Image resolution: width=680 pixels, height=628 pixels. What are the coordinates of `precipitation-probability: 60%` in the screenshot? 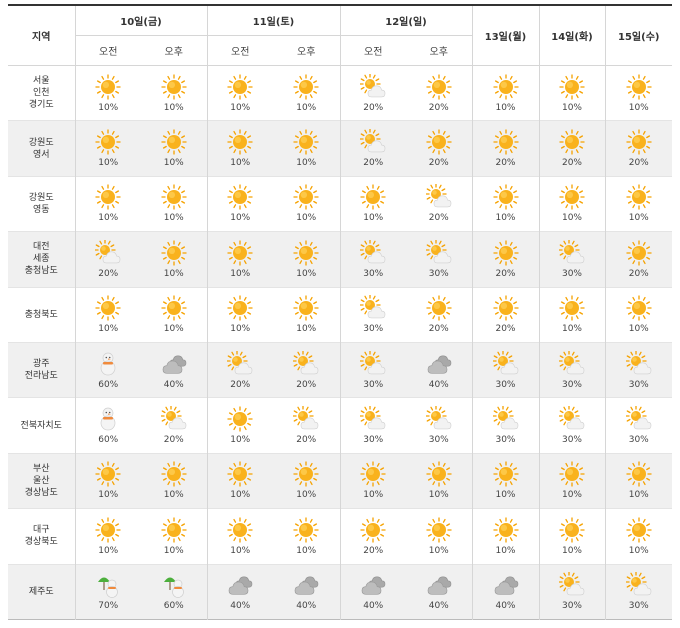 It's located at (108, 384).